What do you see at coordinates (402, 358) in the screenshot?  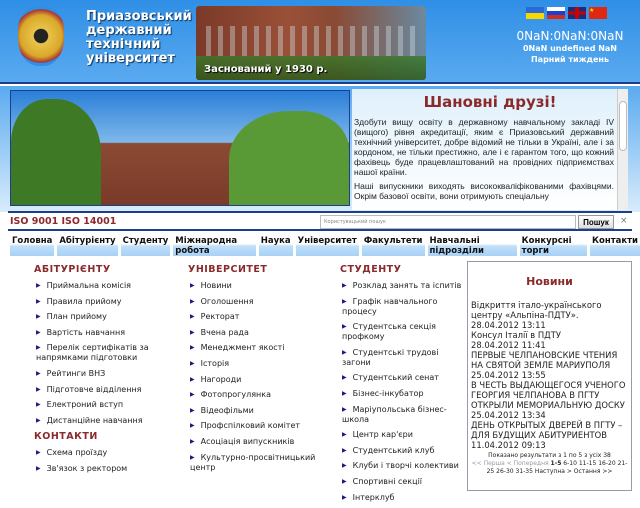 I see `menu-link: Студентські трудові загони` at bounding box center [402, 358].